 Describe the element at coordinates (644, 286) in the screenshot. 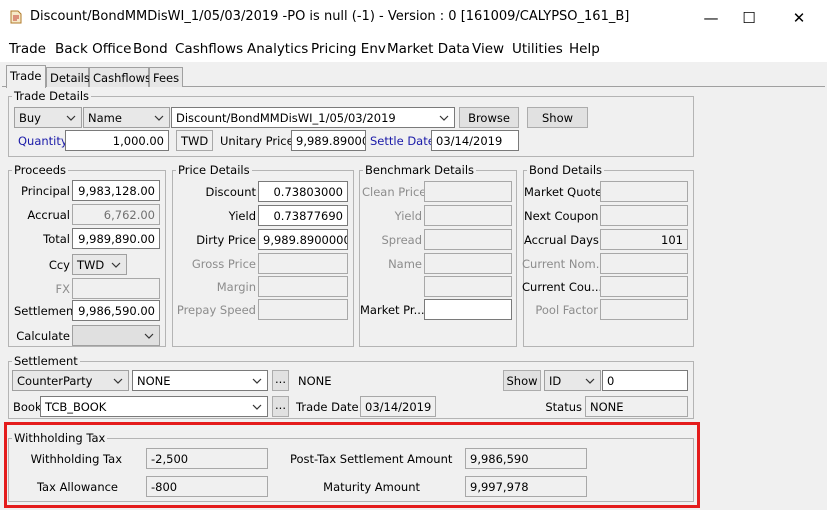

I see `current-coupon-field` at that location.